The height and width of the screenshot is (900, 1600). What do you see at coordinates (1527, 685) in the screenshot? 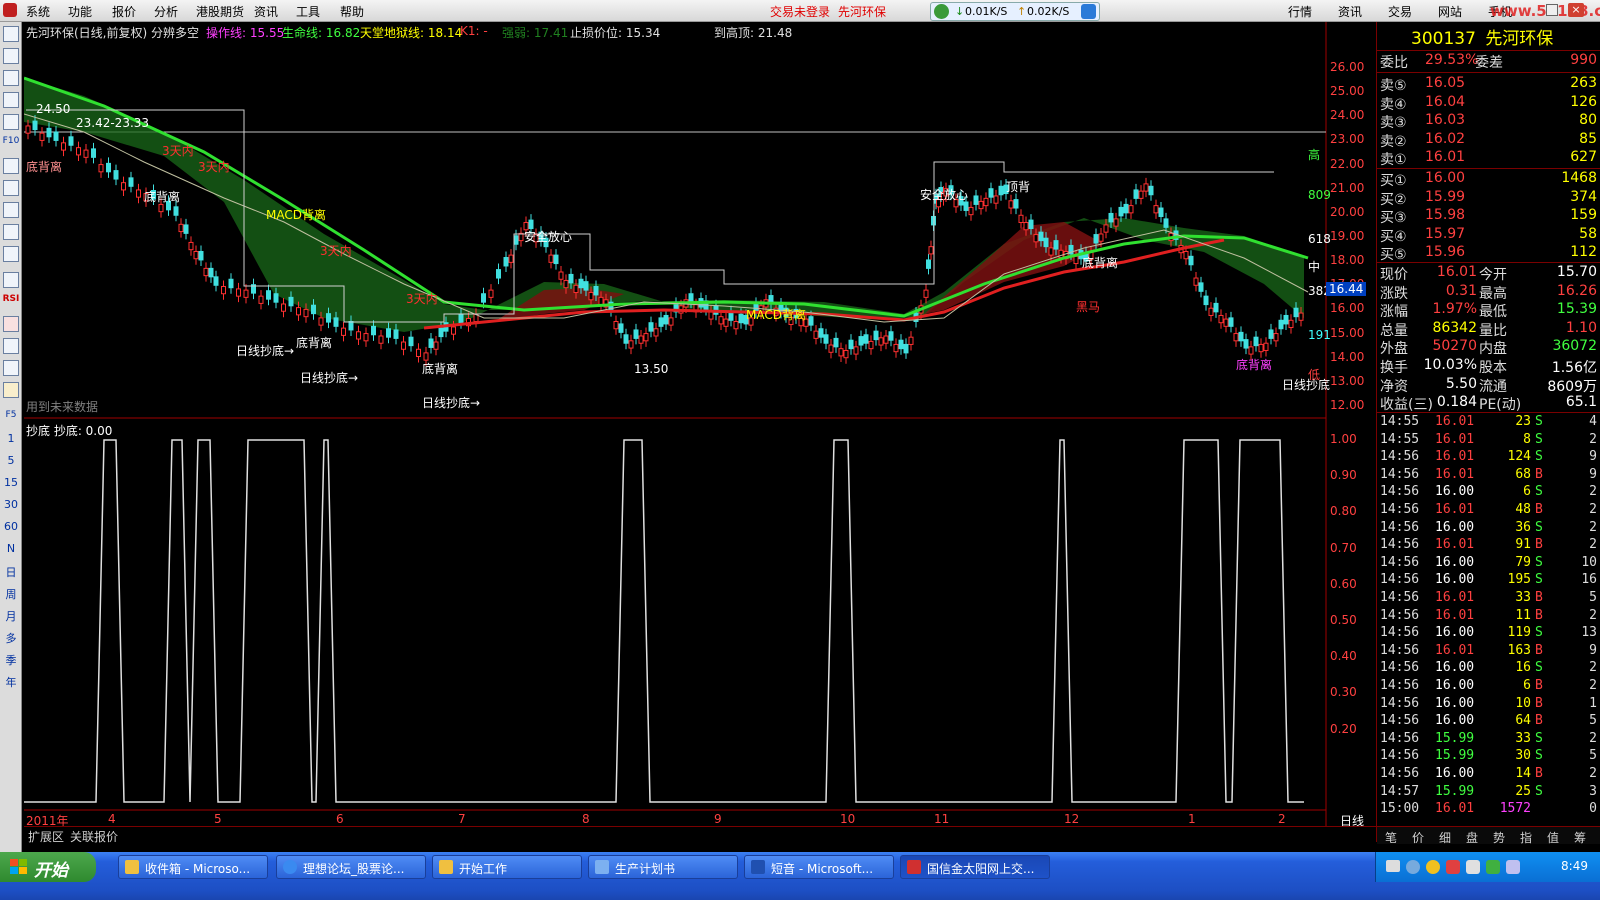
I see `tick-volume: 6` at bounding box center [1527, 685].